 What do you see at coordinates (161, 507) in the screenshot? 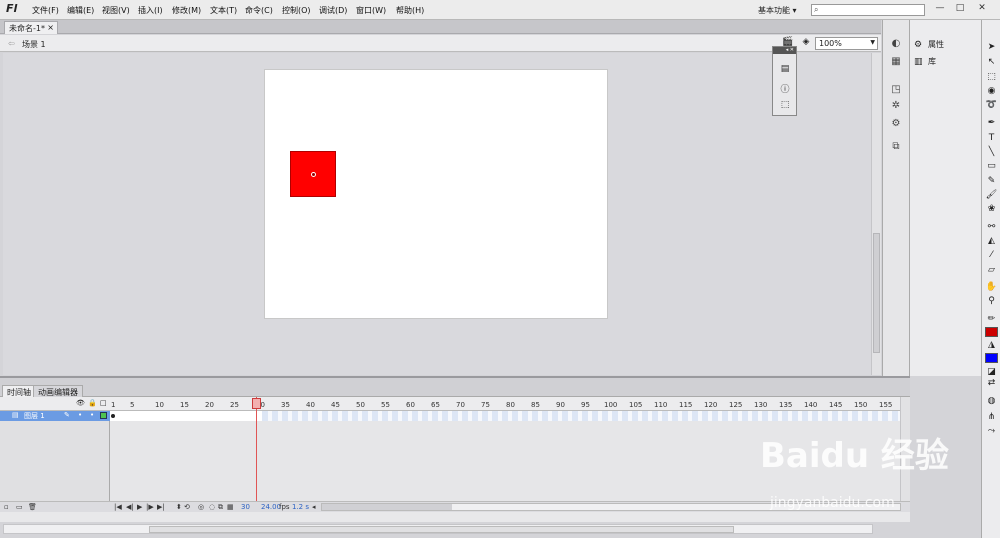
I see `last-frame-icon: ▶|` at bounding box center [161, 507].